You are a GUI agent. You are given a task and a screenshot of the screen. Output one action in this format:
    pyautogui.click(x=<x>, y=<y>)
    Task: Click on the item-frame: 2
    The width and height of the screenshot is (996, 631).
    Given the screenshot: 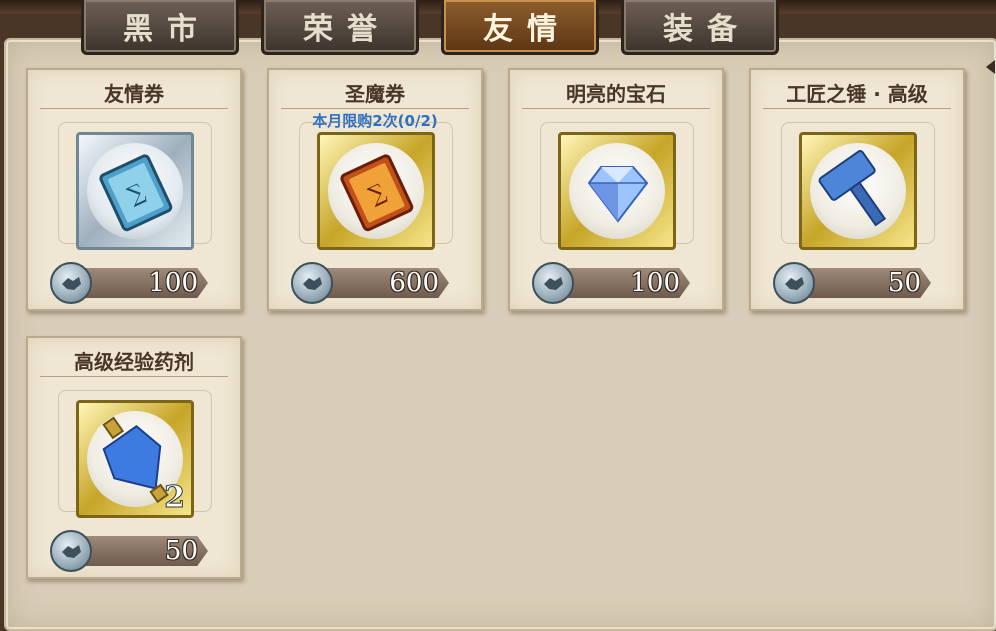 What is the action you would take?
    pyautogui.click(x=135, y=459)
    